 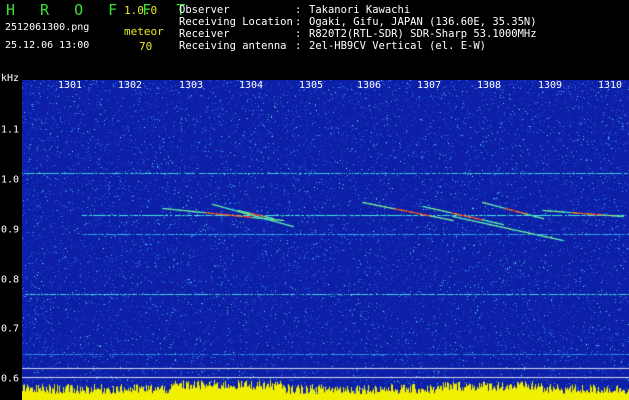 I want to click on freq-label: 0.9, so click(x=10, y=230).